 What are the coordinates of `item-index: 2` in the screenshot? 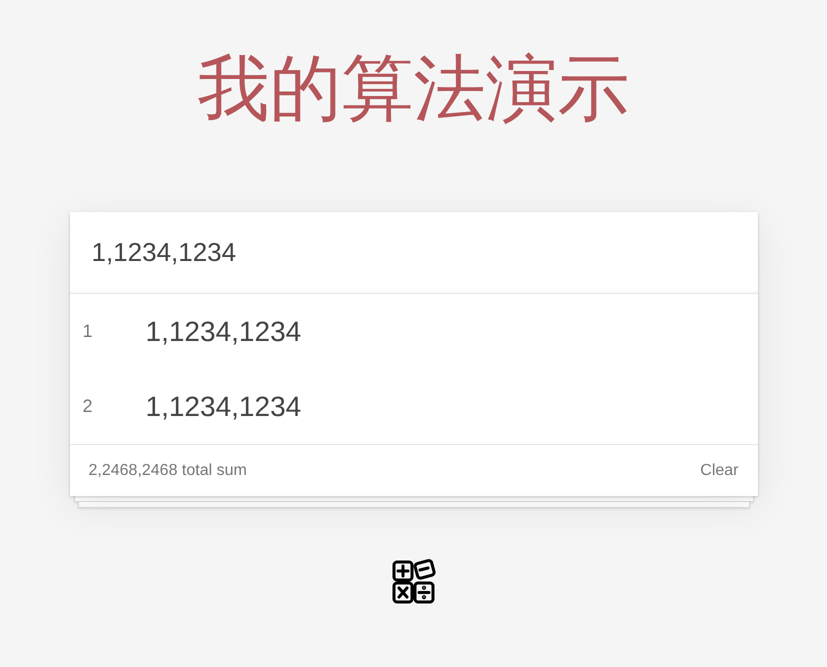 It's located at (88, 406).